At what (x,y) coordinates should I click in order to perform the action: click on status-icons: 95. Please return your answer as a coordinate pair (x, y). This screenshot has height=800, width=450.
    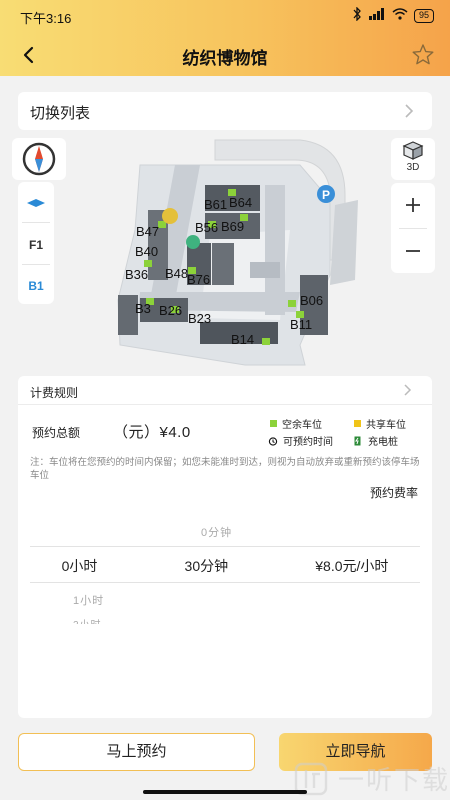
    Looking at the image, I should click on (393, 15).